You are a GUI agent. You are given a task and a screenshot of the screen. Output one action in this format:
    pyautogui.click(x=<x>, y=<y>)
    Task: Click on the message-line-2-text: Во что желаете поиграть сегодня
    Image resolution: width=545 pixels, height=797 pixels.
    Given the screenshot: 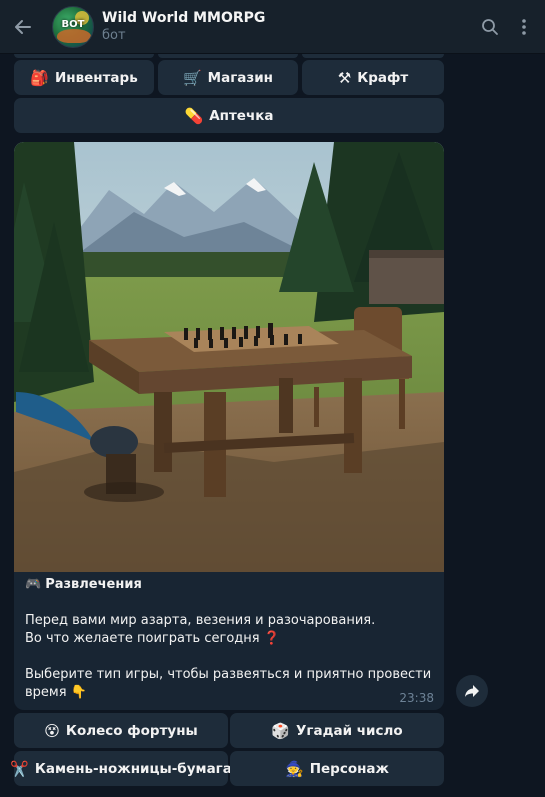 What is the action you would take?
    pyautogui.click(x=142, y=638)
    